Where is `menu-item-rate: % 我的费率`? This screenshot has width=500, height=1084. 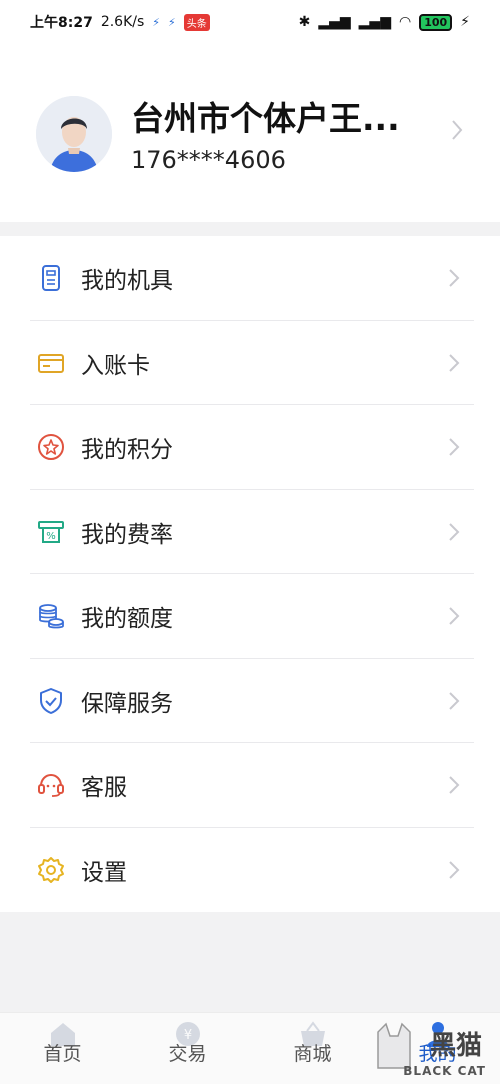 menu-item-rate: % 我的费率 is located at coordinates (250, 532).